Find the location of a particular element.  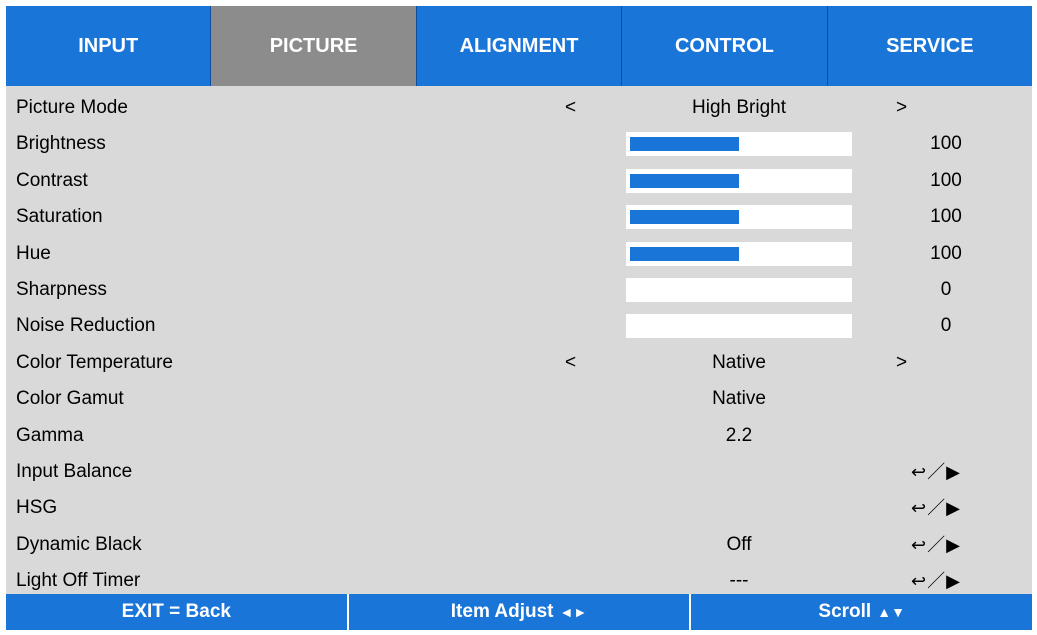

footer-hints: EXIT = Back Item Adjust ◄► Scroll ▲▼ is located at coordinates (519, 612).